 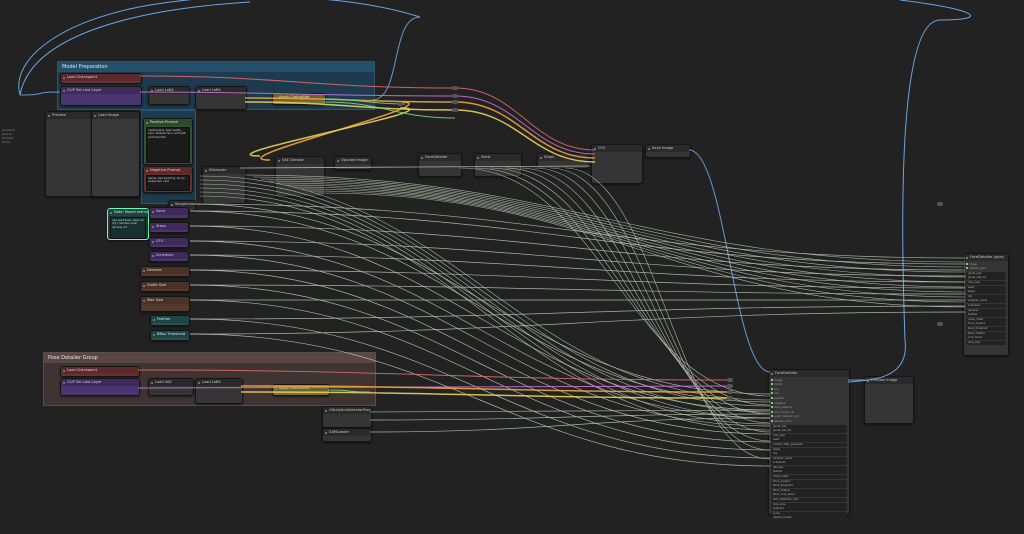 I want to click on save-image-mid-node: Save Image, so click(x=668, y=151).